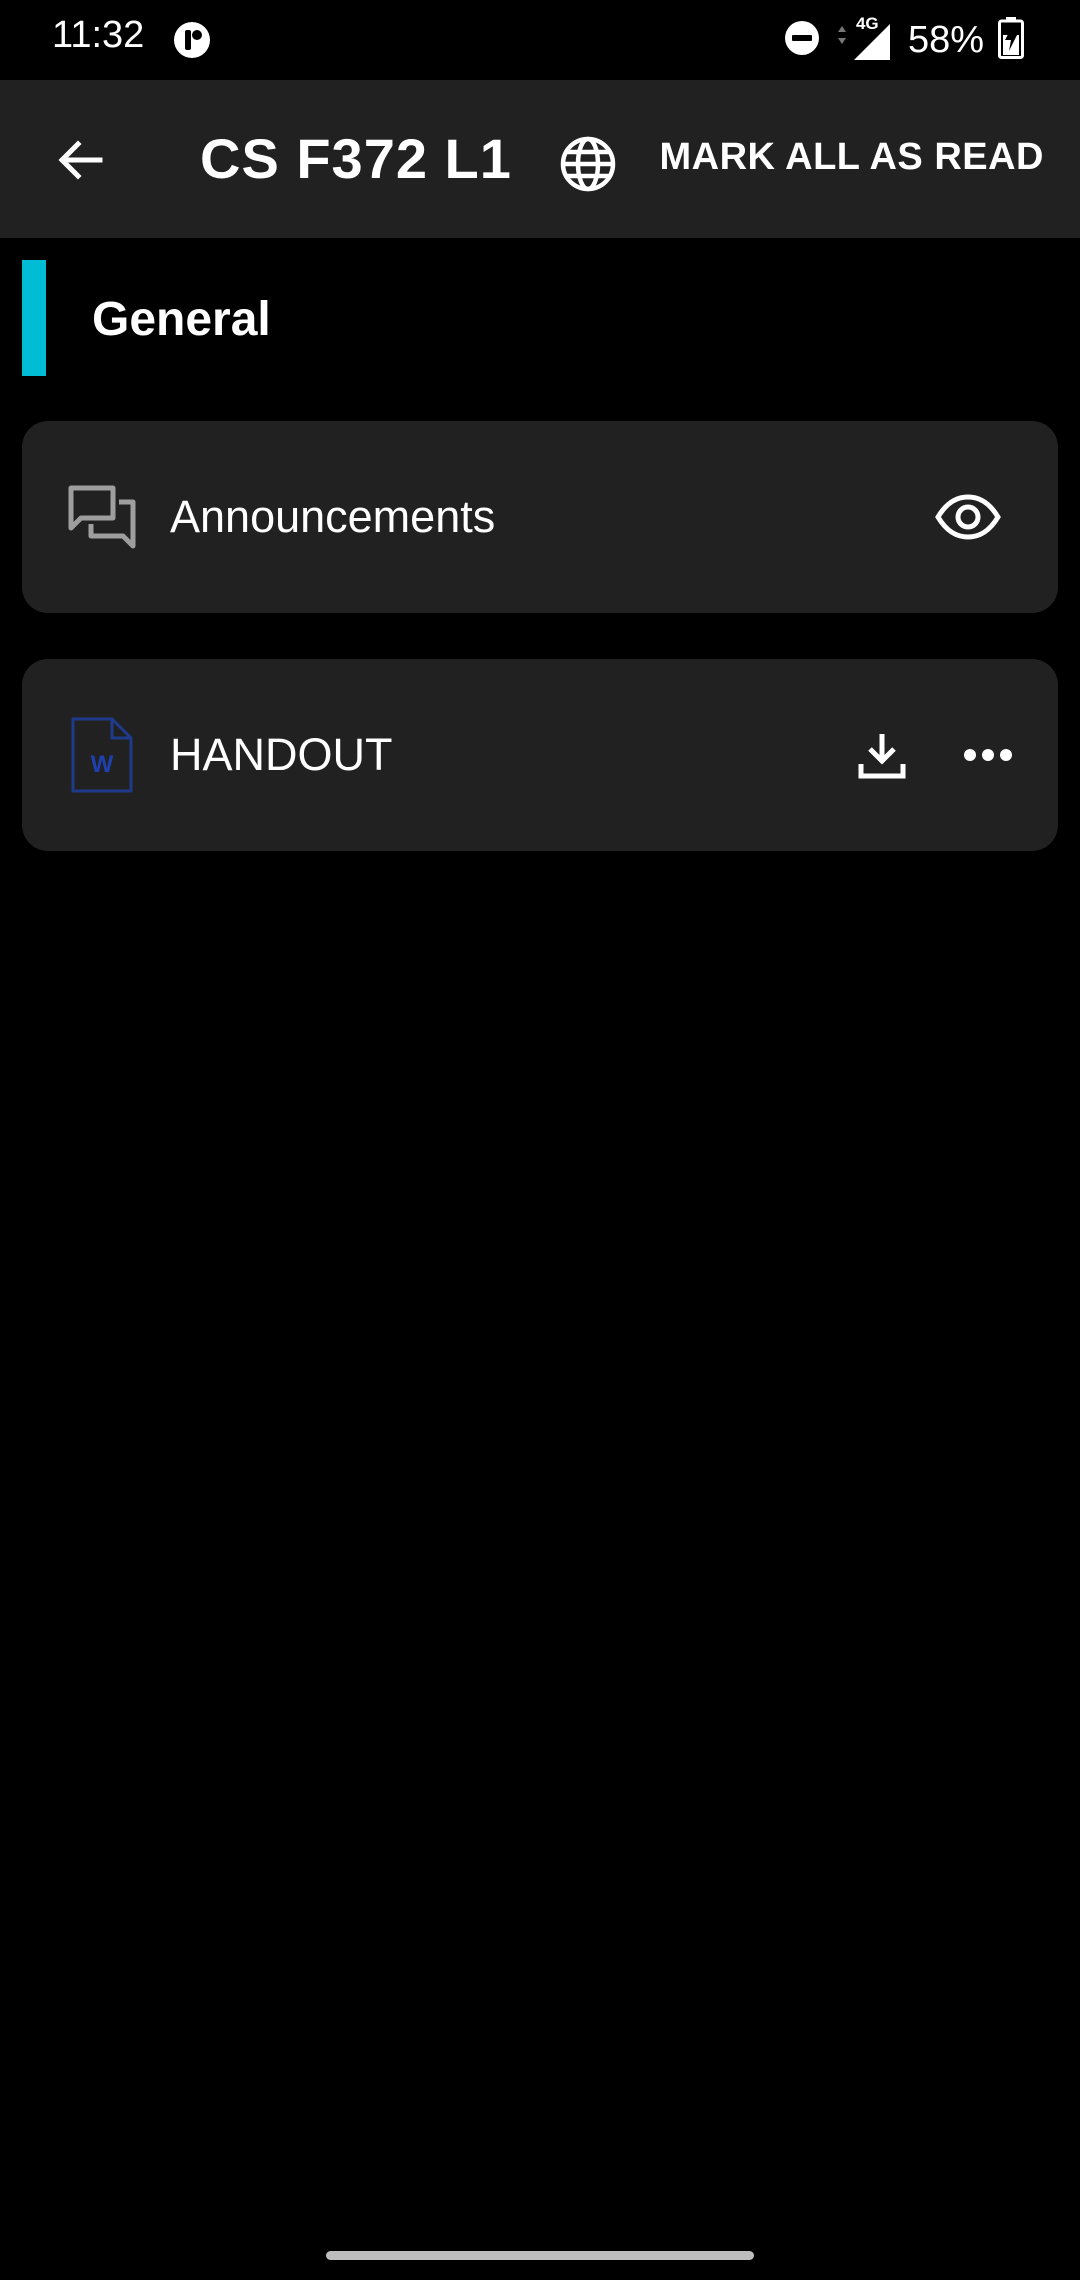  I want to click on do-not-disturb-icon, so click(802, 40).